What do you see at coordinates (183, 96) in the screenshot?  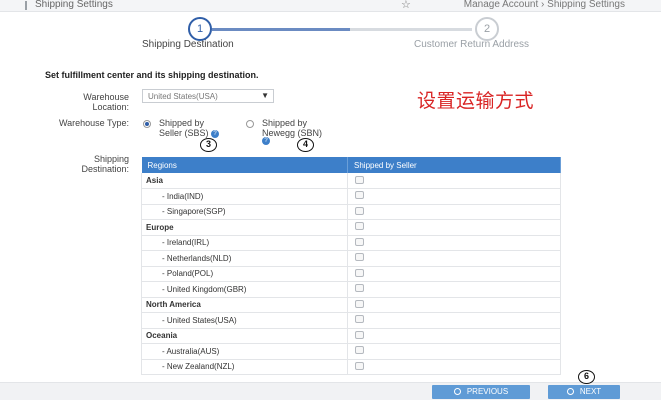 I see `warehouse-location-value: United States(USA)` at bounding box center [183, 96].